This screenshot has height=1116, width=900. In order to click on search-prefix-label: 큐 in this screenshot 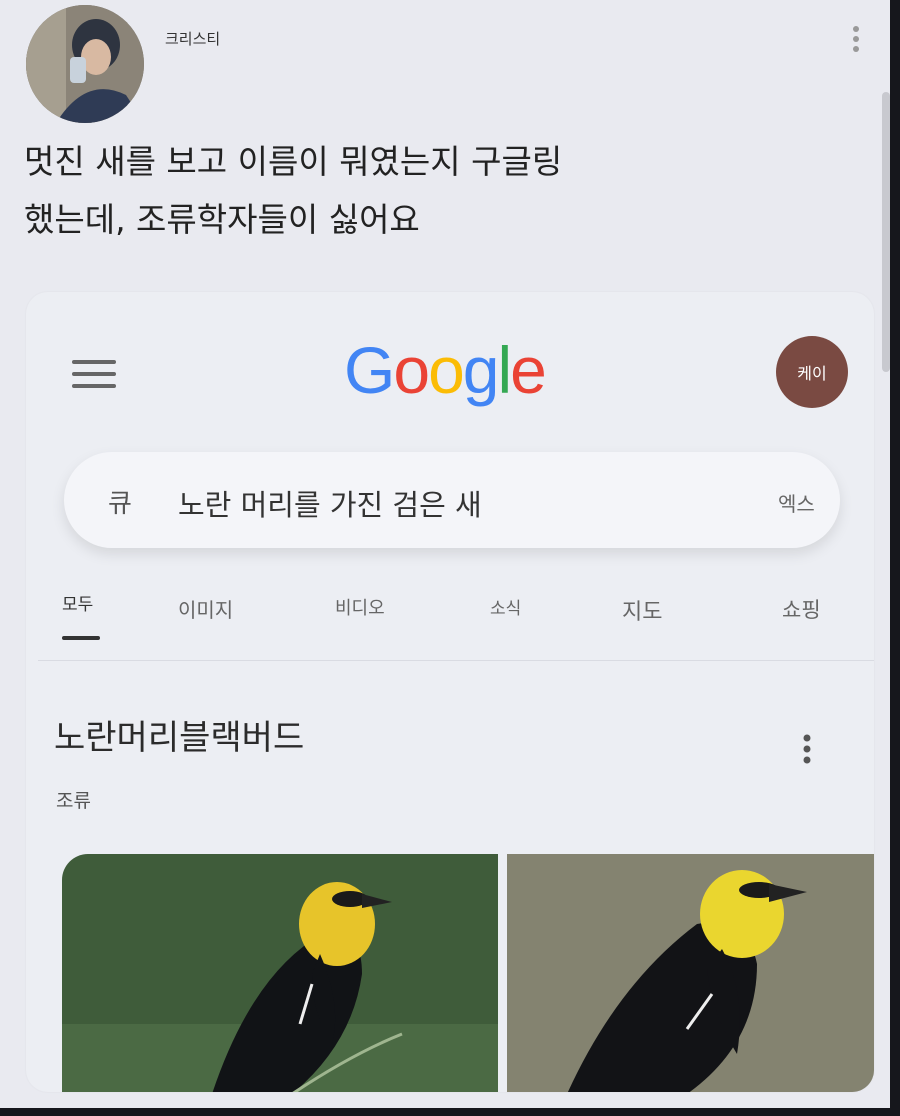, I will do `click(120, 504)`.